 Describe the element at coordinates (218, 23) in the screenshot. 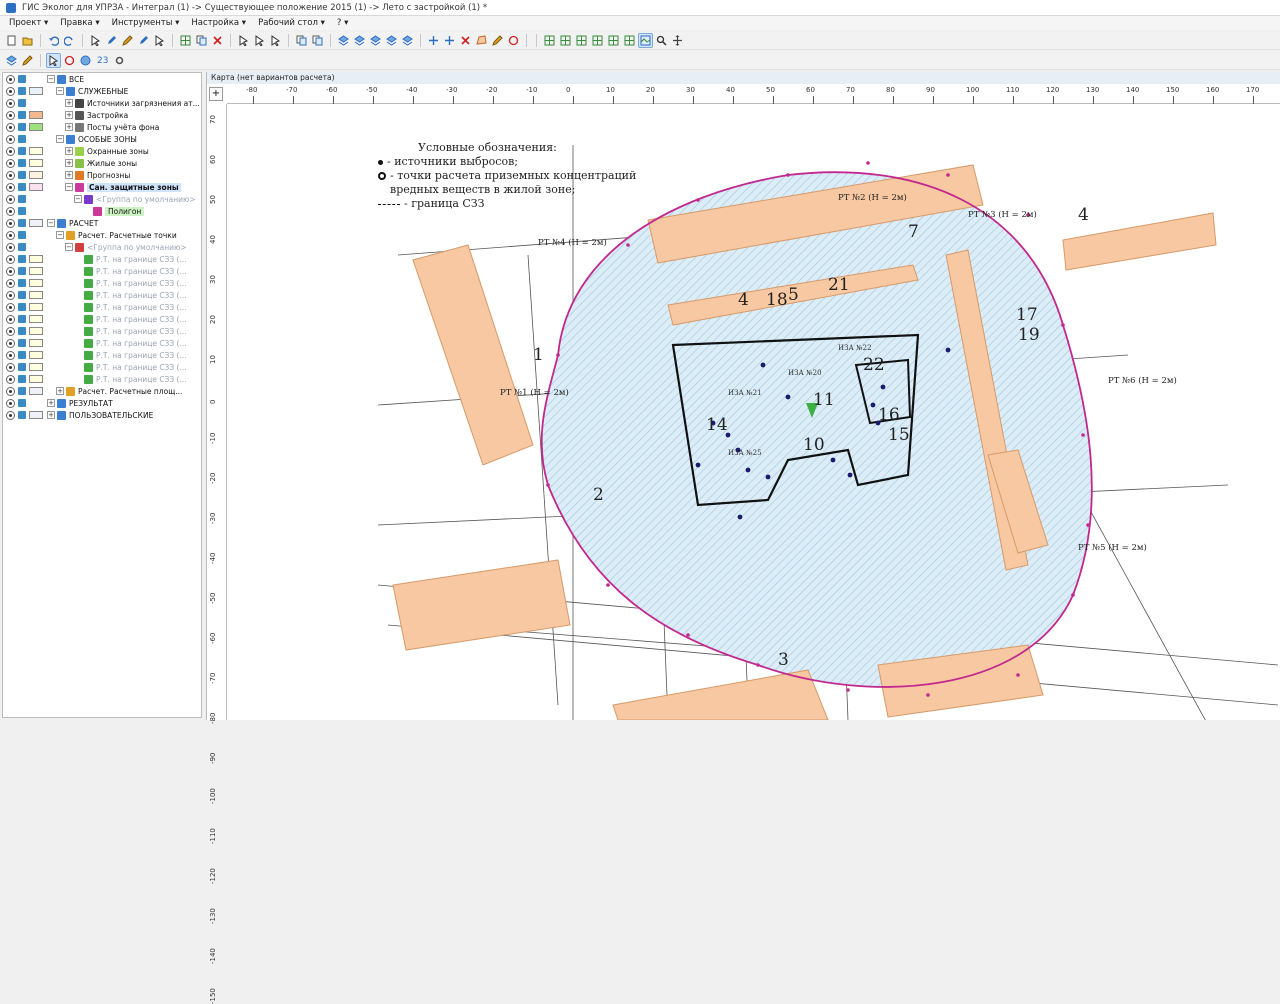

I see `menu-settings: Настройка ▾` at that location.